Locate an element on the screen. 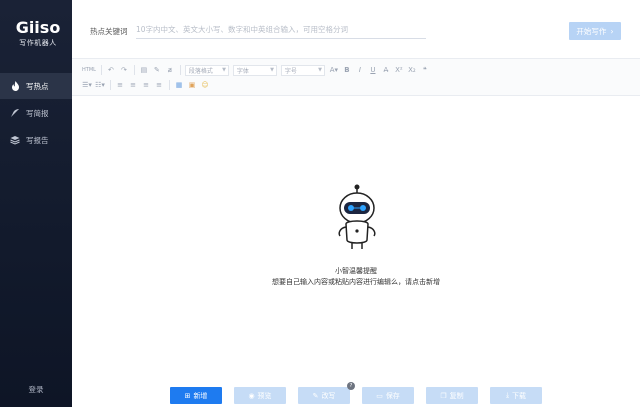  new-button: ⊞ 新增 is located at coordinates (196, 395).